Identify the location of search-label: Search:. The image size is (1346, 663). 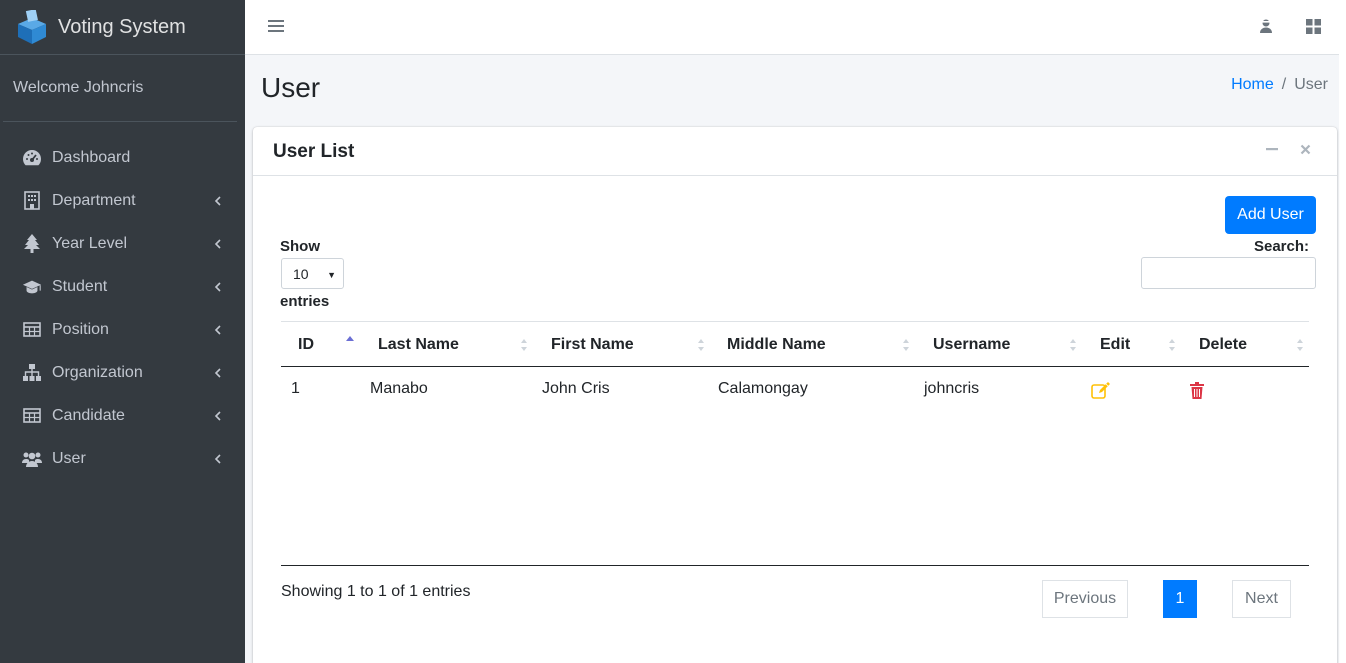
(1281, 246).